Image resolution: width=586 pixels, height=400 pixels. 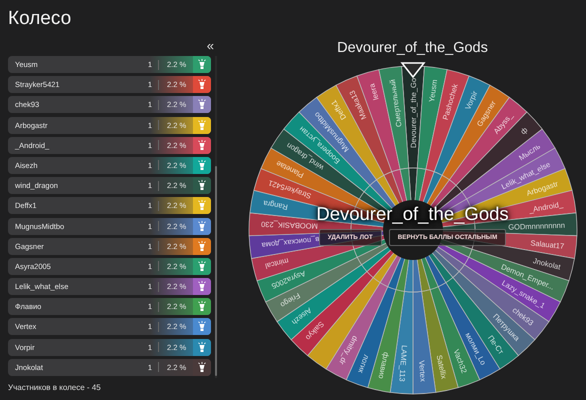 What do you see at coordinates (412, 49) in the screenshot?
I see `wheel-title: Devourer_of_the_Gods` at bounding box center [412, 49].